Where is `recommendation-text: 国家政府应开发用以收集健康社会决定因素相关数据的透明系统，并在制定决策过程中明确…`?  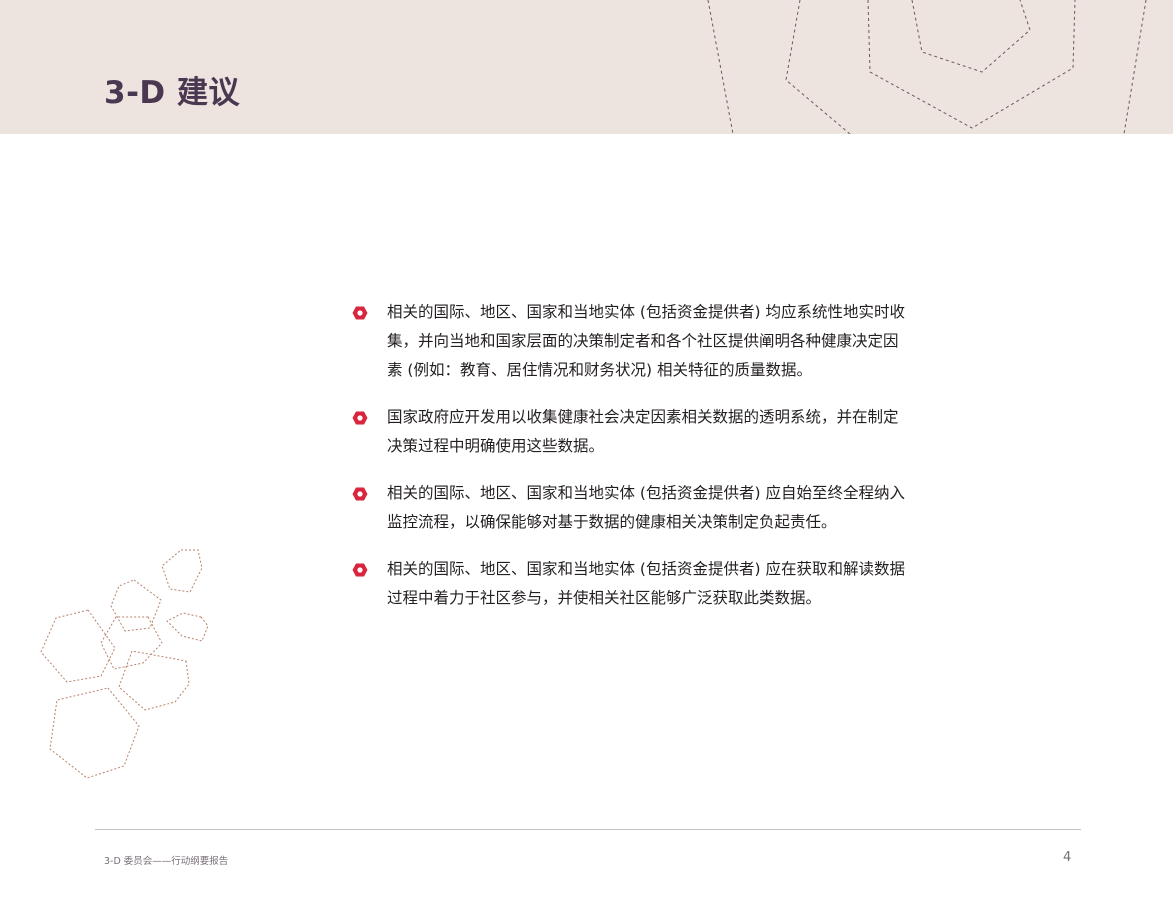 recommendation-text: 国家政府应开发用以收集健康社会决定因素相关数据的透明系统，并在制定决策过程中明确… is located at coordinates (643, 431).